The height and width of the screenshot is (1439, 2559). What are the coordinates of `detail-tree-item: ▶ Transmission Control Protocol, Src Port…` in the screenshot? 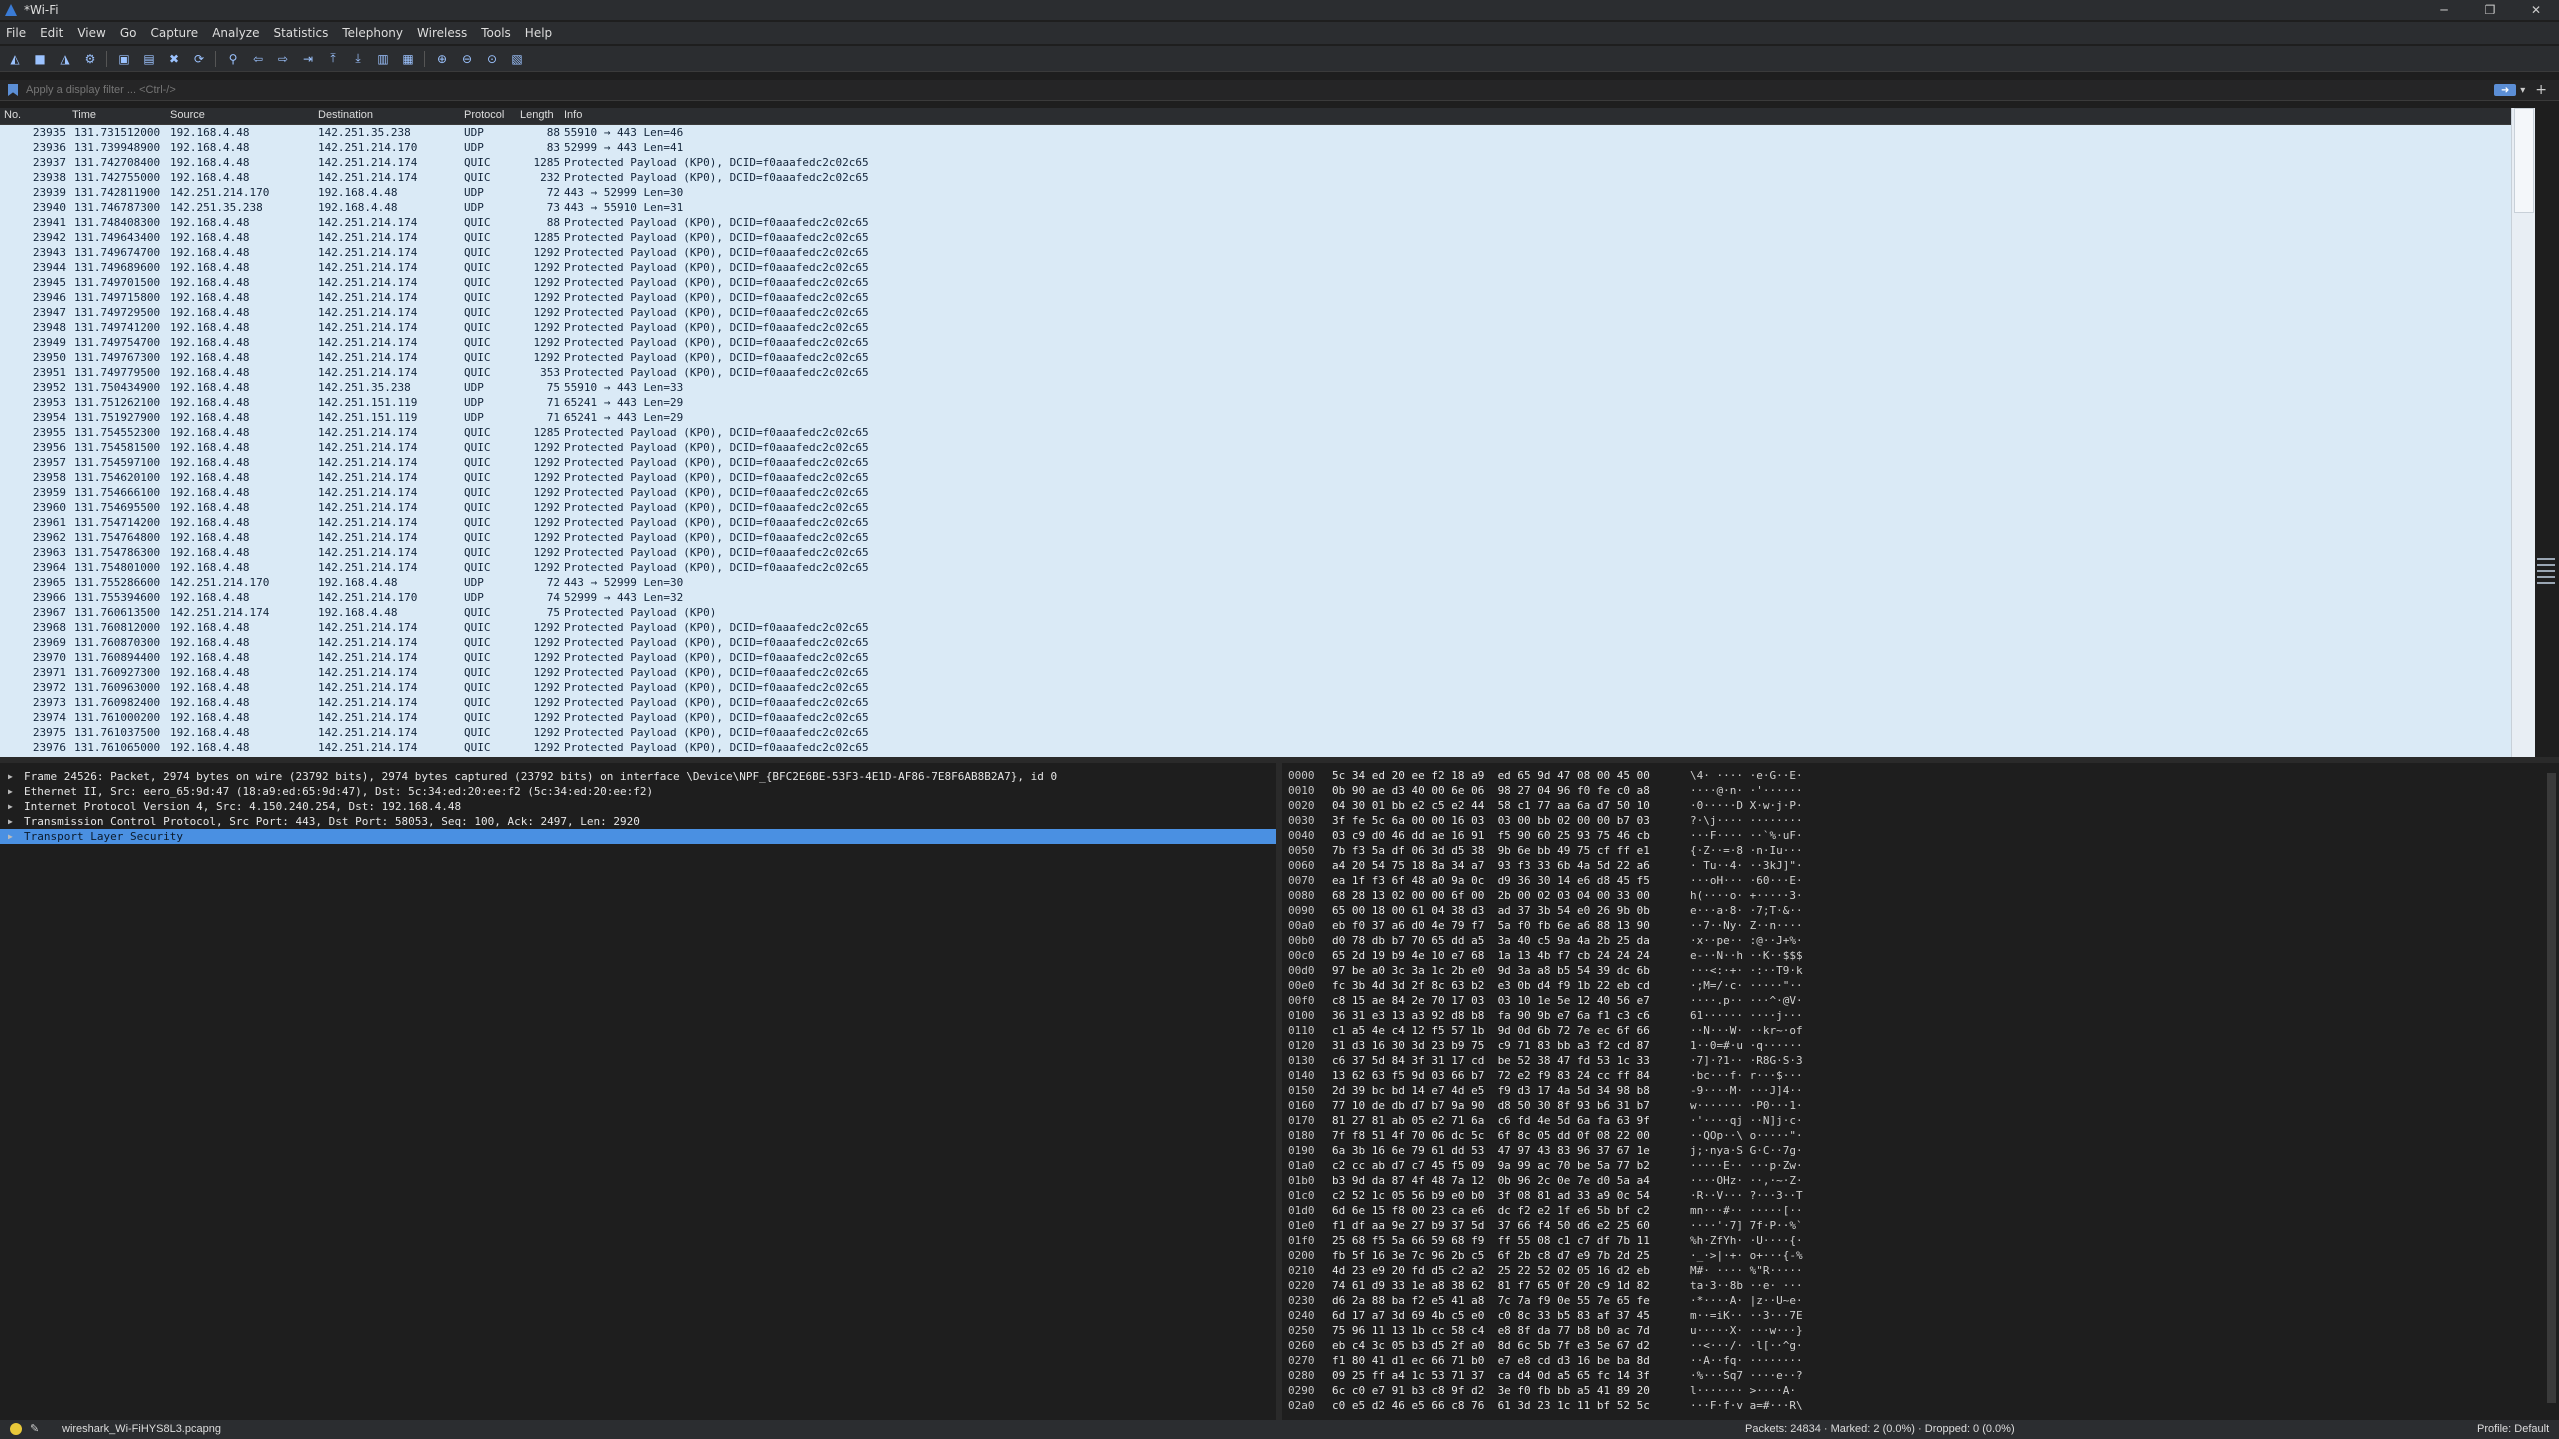 It's located at (638, 821).